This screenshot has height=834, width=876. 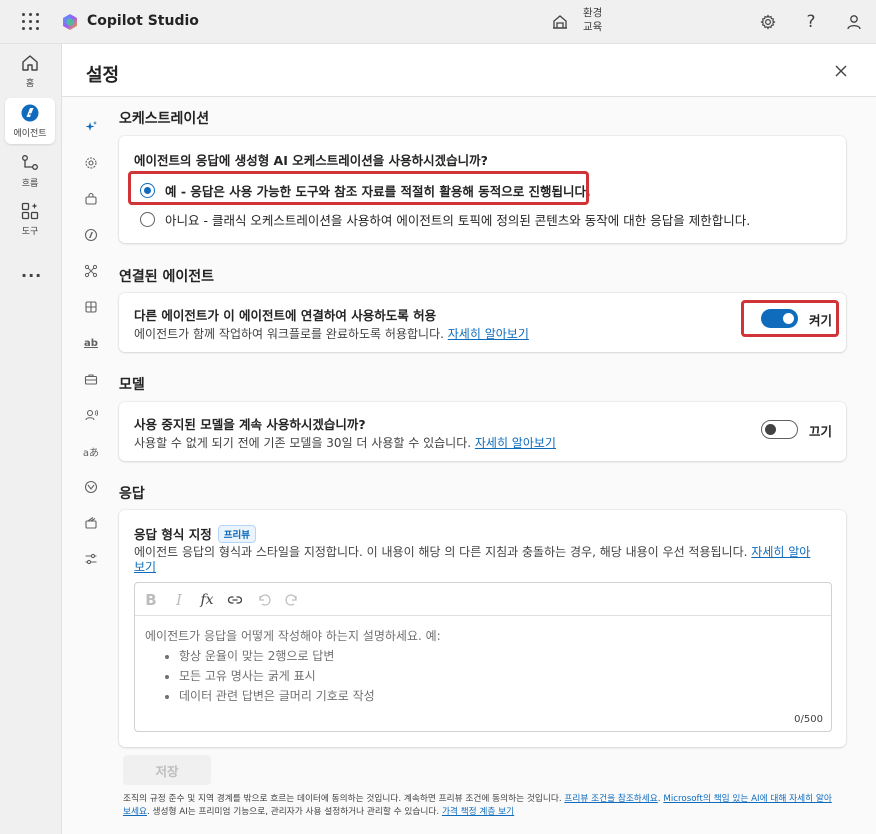 I want to click on model-toggle-label: 끄기, so click(x=821, y=431).